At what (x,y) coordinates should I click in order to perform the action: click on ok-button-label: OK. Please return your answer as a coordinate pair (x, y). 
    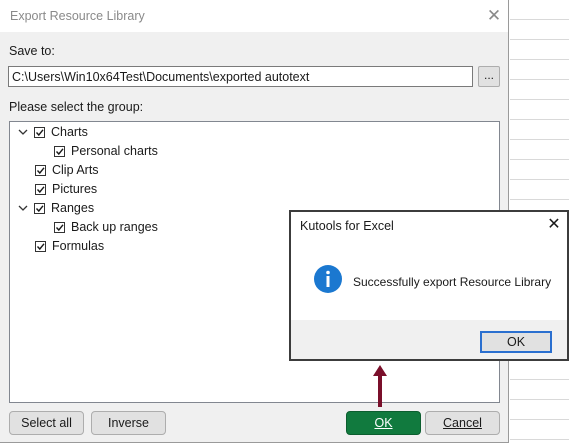
    Looking at the image, I should click on (383, 423).